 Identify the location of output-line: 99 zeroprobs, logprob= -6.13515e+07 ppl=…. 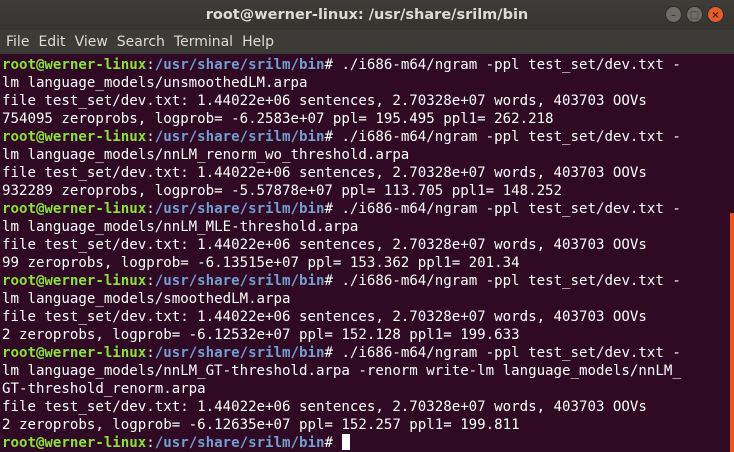
(261, 263).